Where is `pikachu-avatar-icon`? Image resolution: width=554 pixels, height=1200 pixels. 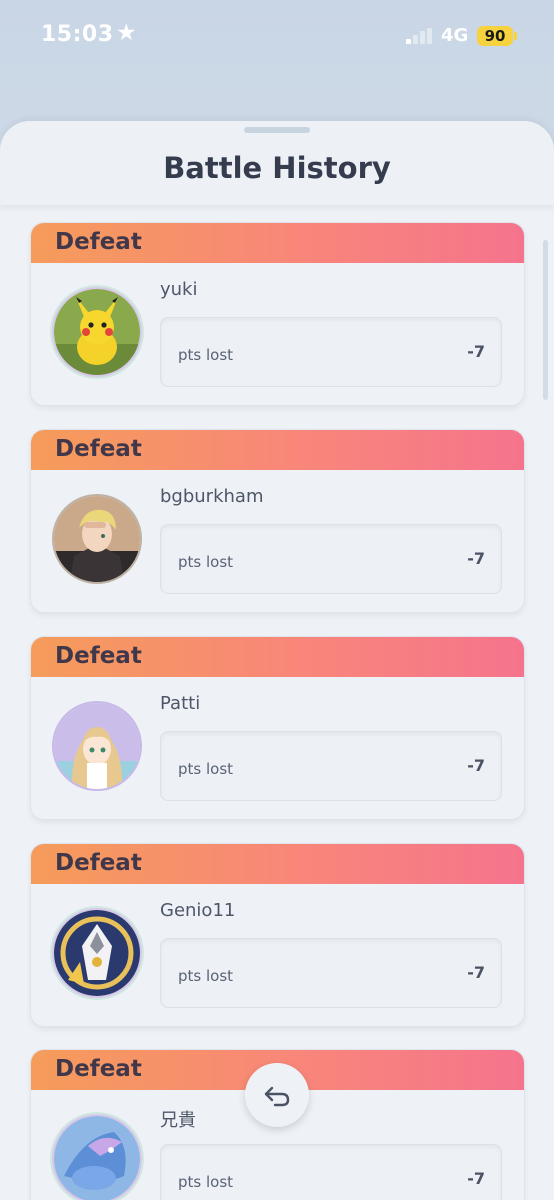
pikachu-avatar-icon is located at coordinates (97, 332).